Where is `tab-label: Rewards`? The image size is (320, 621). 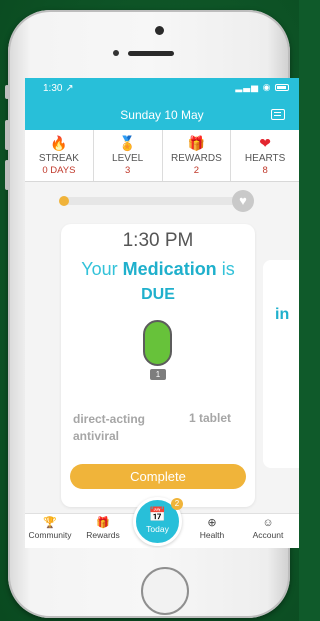
tab-label: Rewards is located at coordinates (103, 535).